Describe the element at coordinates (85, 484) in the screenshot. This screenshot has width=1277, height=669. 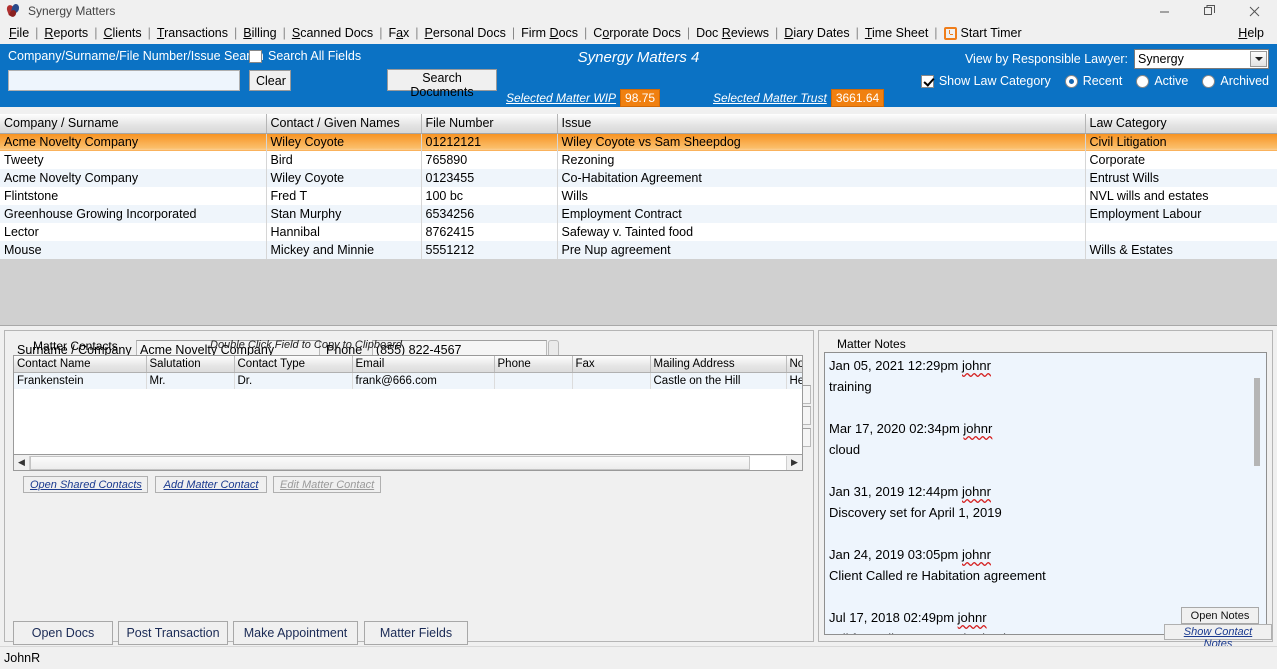
I see `open-shared-contacts-button: Open Shared Contacts` at that location.